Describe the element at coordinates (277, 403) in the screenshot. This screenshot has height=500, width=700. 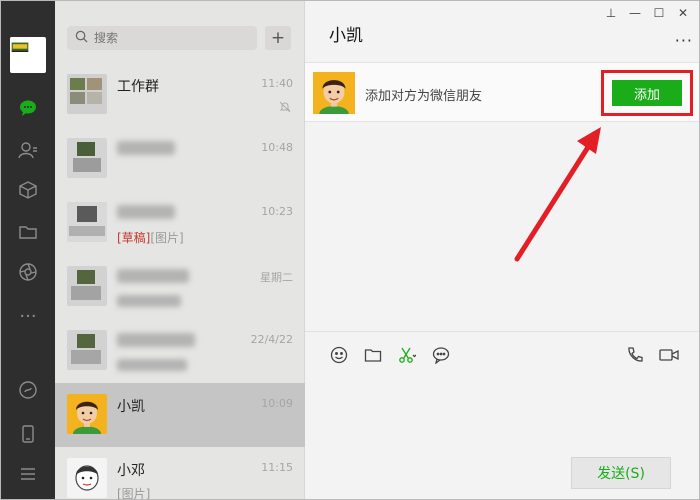
I see `conversation-time: 10:09` at that location.